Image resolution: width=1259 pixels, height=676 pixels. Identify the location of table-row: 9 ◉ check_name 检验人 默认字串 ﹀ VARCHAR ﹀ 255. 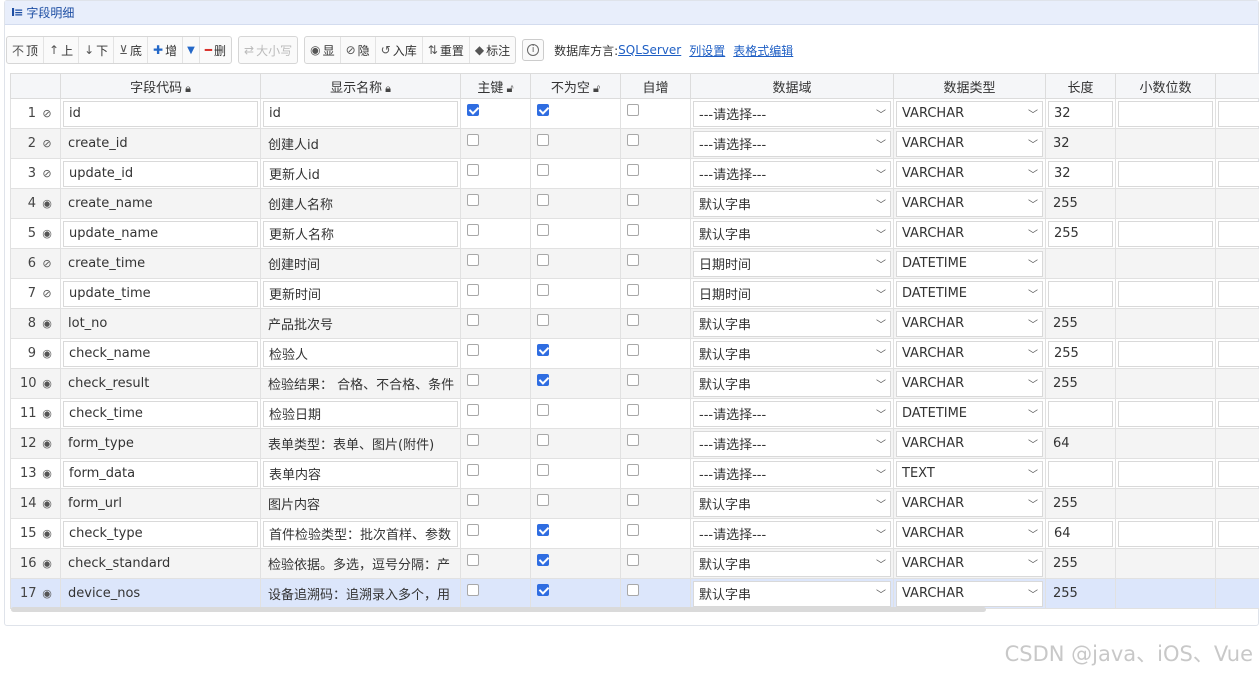
(634, 353).